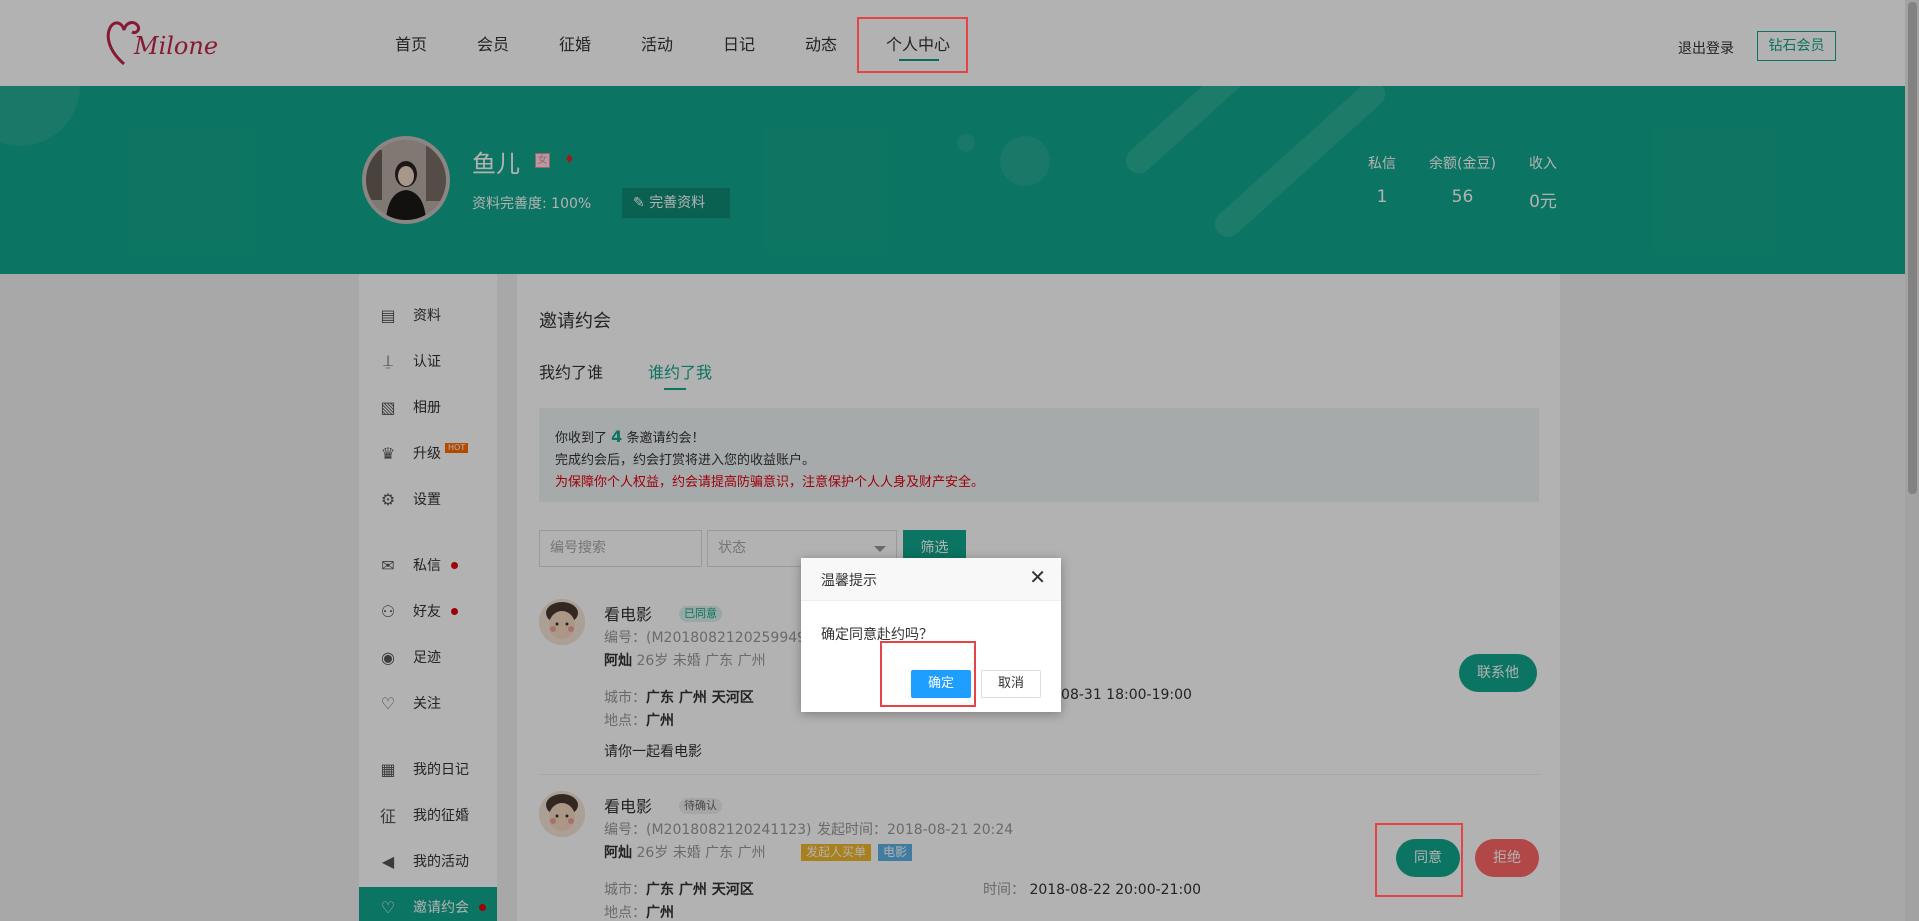 The height and width of the screenshot is (921, 1919). I want to click on highlight-box-nav, so click(912, 45).